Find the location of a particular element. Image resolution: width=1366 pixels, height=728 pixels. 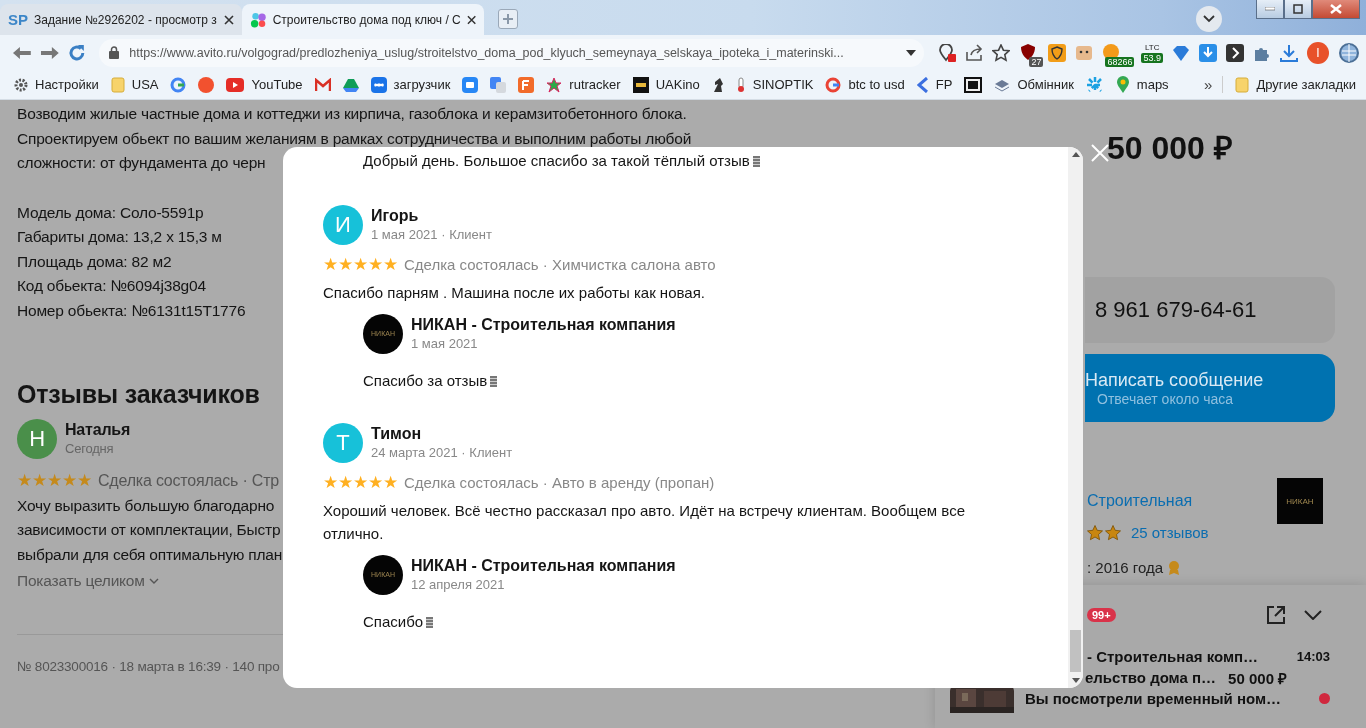

tab-title: Задание №2926202 - просмотр з is located at coordinates (126, 19).